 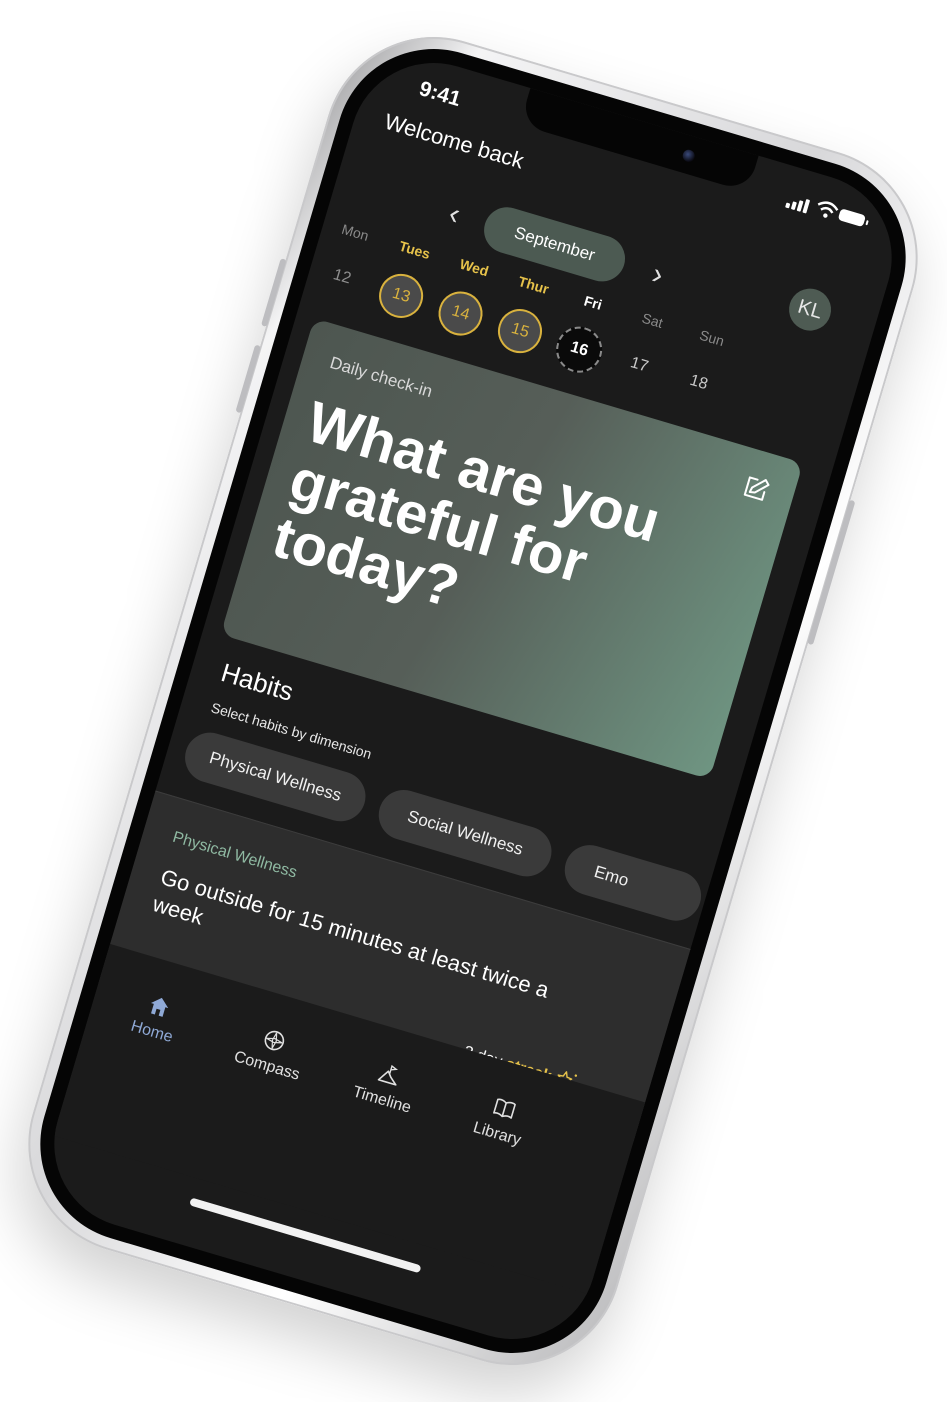 I want to click on home-icon, so click(x=159, y=1007).